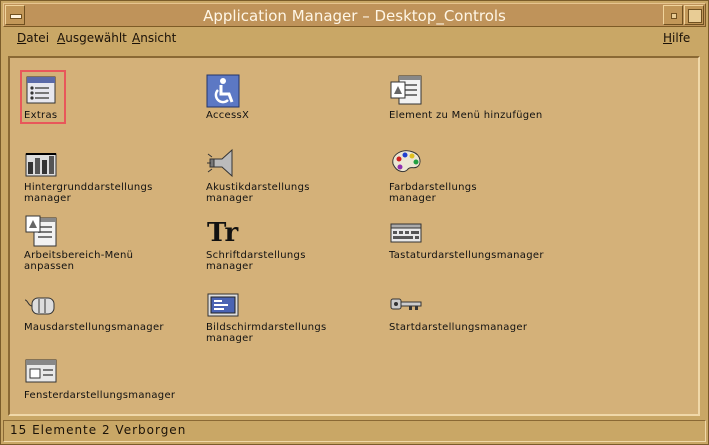 The image size is (709, 445). I want to click on item-element-zu-menu: Element zu Menü hinzufügen, so click(468, 98).